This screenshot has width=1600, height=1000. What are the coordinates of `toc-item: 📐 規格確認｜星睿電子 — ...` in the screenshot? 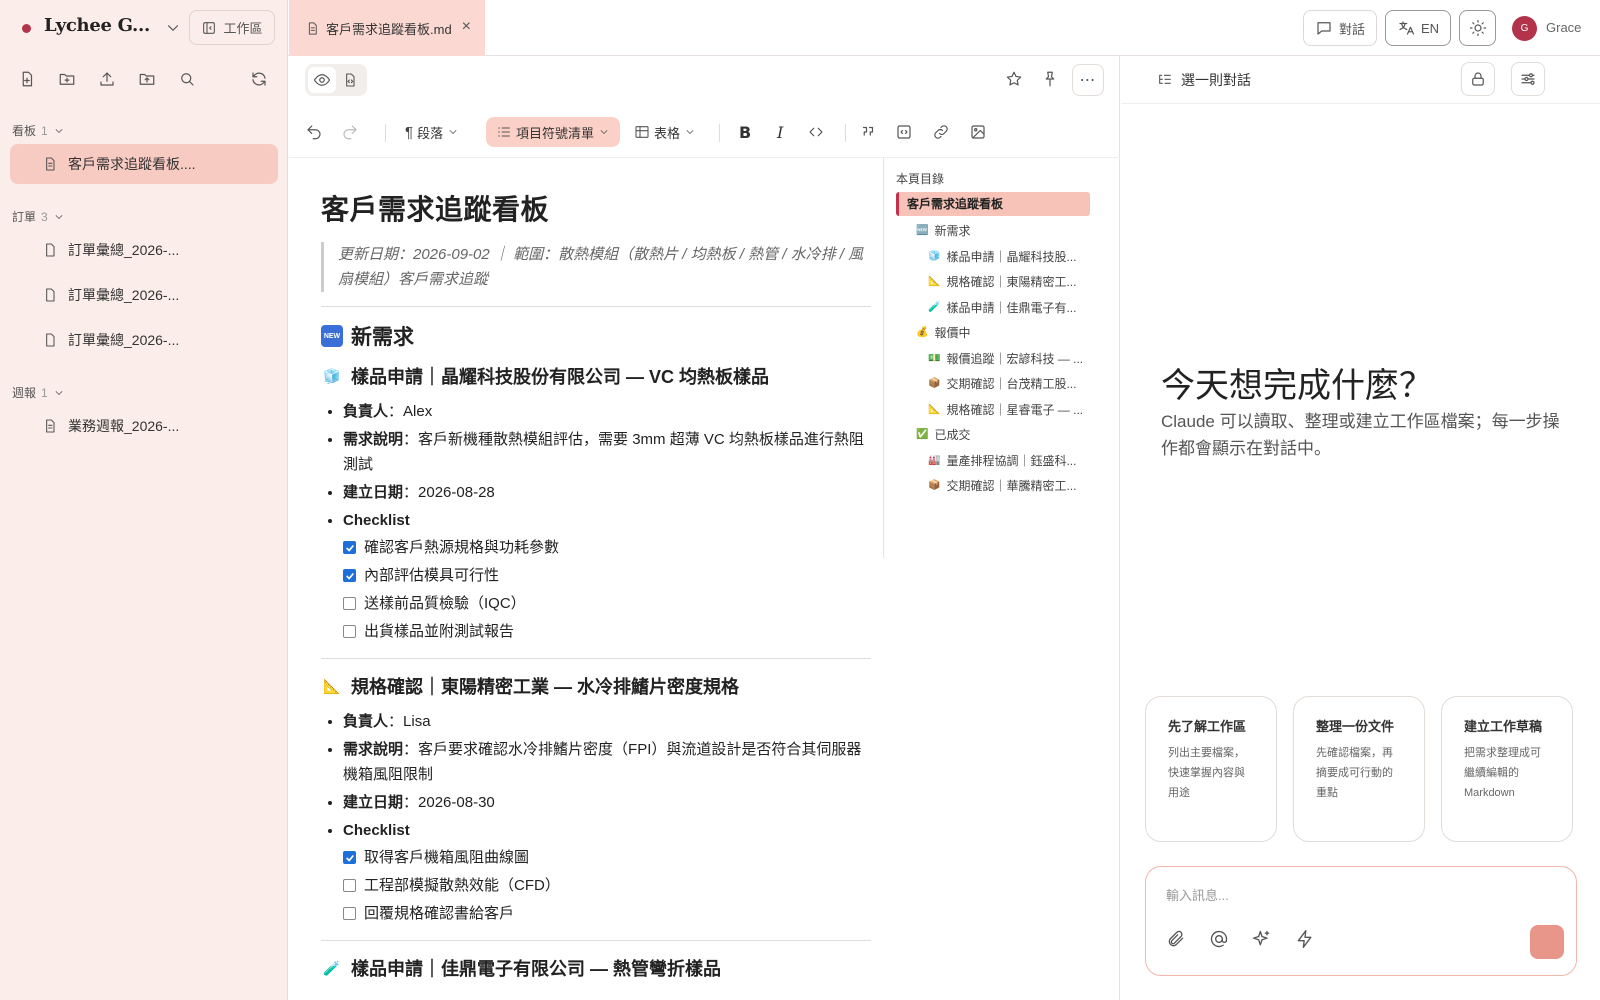 It's located at (1005, 409).